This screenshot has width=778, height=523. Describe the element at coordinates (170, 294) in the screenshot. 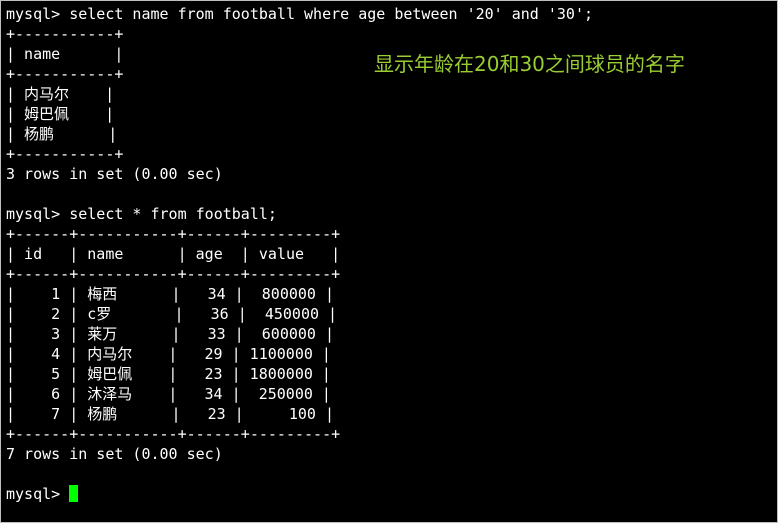

I see `terminal-line: | 1 | 梅西 | 34 | 800000 |` at that location.